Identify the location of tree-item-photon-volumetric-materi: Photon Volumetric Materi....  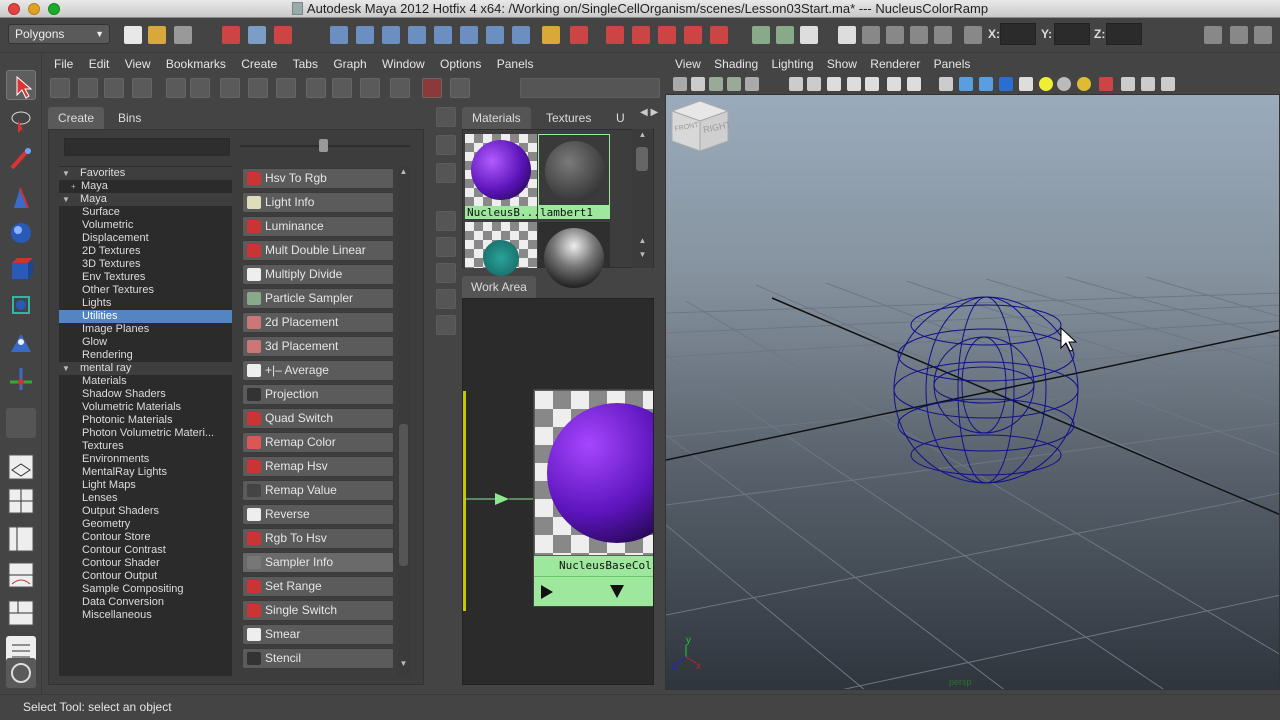
(145, 433).